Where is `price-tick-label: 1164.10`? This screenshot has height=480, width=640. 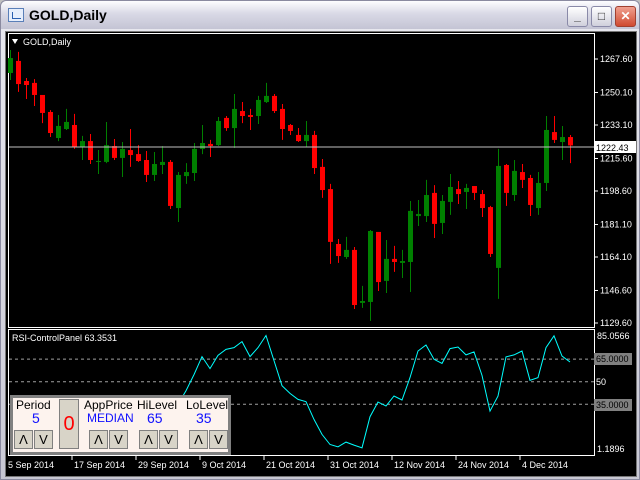 price-tick-label: 1164.10 is located at coordinates (616, 257).